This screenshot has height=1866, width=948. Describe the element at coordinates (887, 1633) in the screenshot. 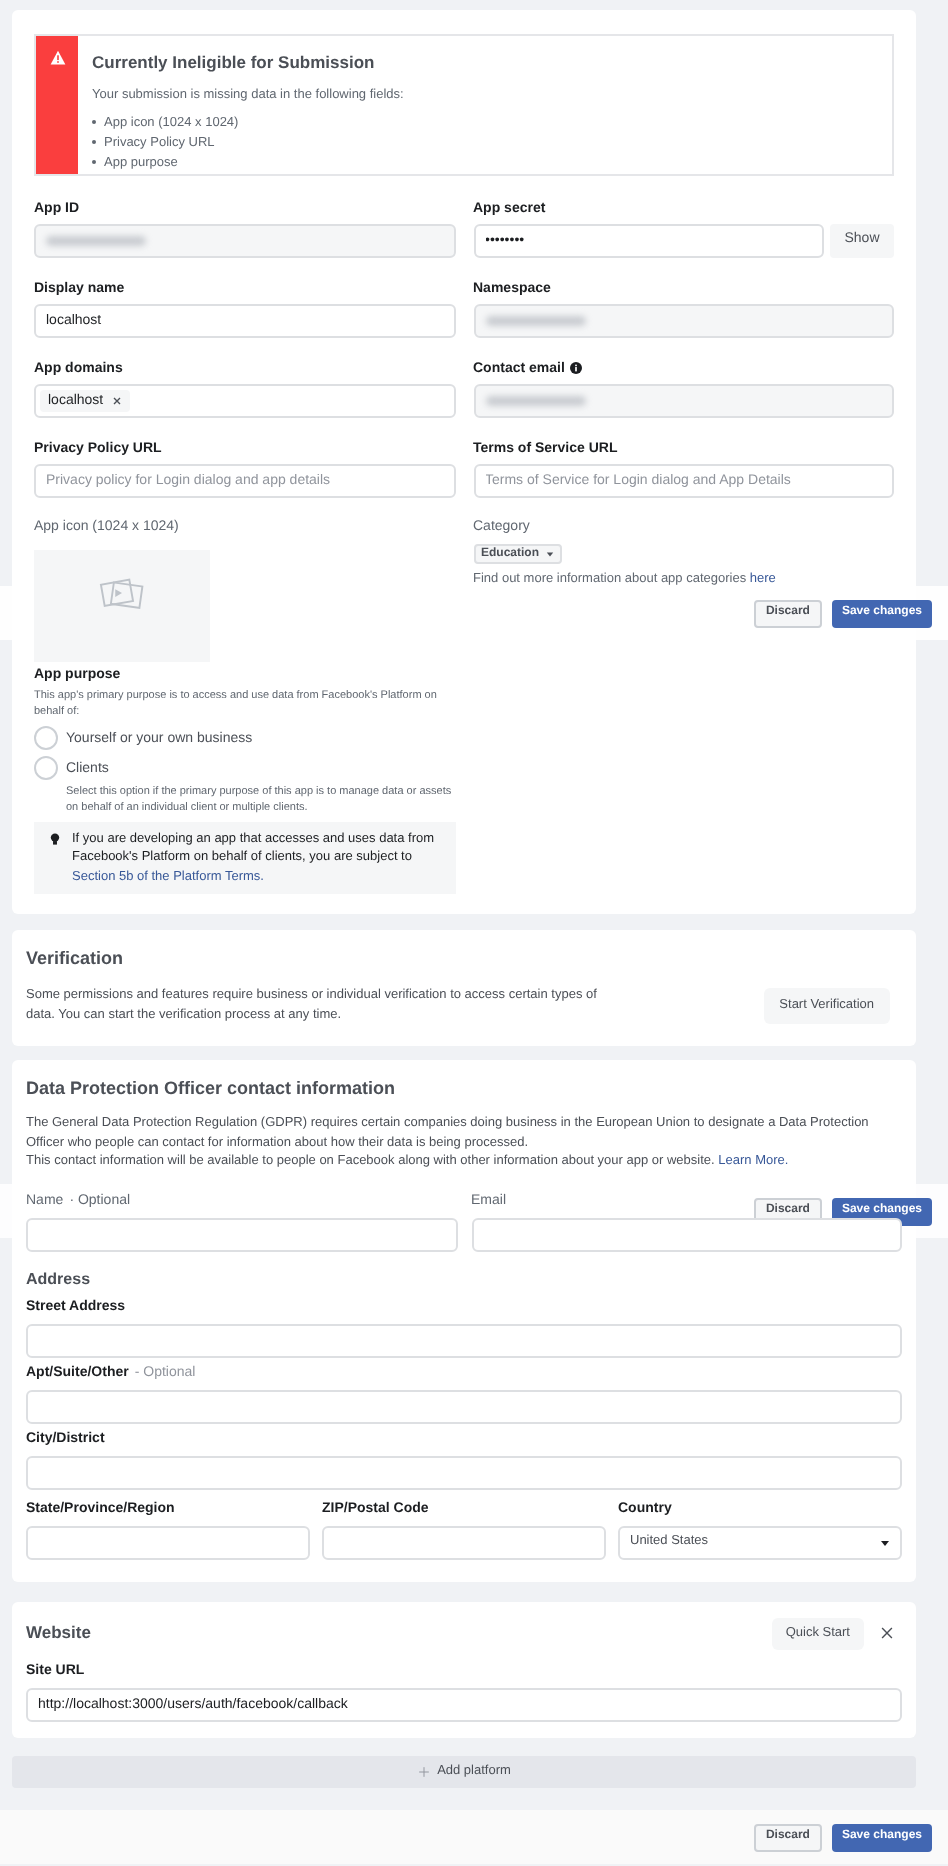

I see `close-icon` at that location.